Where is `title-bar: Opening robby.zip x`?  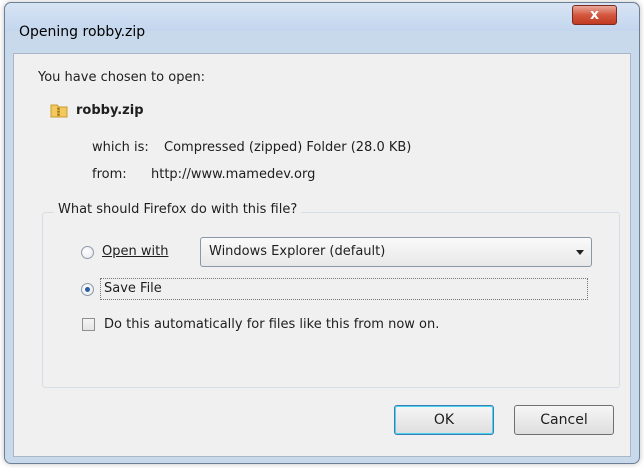 title-bar: Opening robby.zip x is located at coordinates (322, 21).